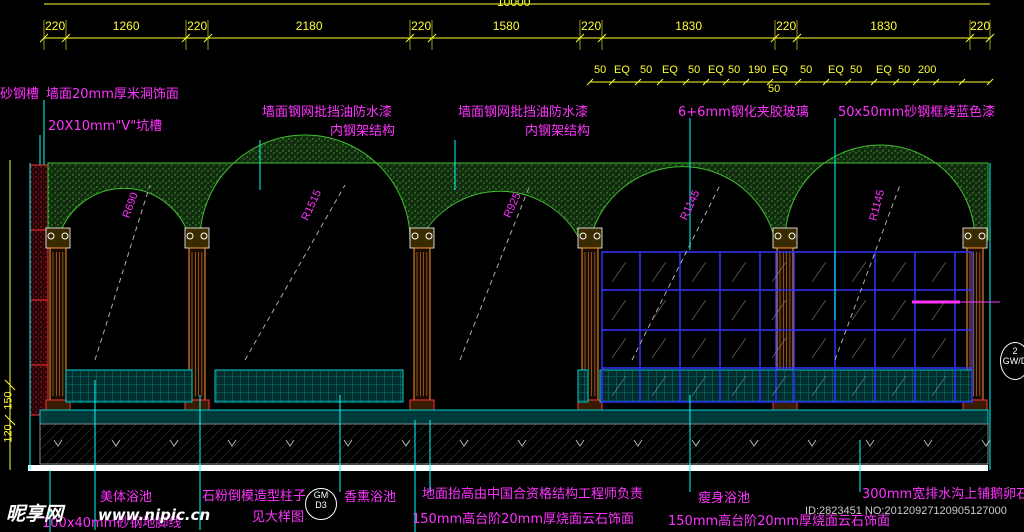 Image resolution: width=1024 pixels, height=532 pixels. What do you see at coordinates (254, 496) in the screenshot?
I see `note-column: 石粉倒模造型柱子` at bounding box center [254, 496].